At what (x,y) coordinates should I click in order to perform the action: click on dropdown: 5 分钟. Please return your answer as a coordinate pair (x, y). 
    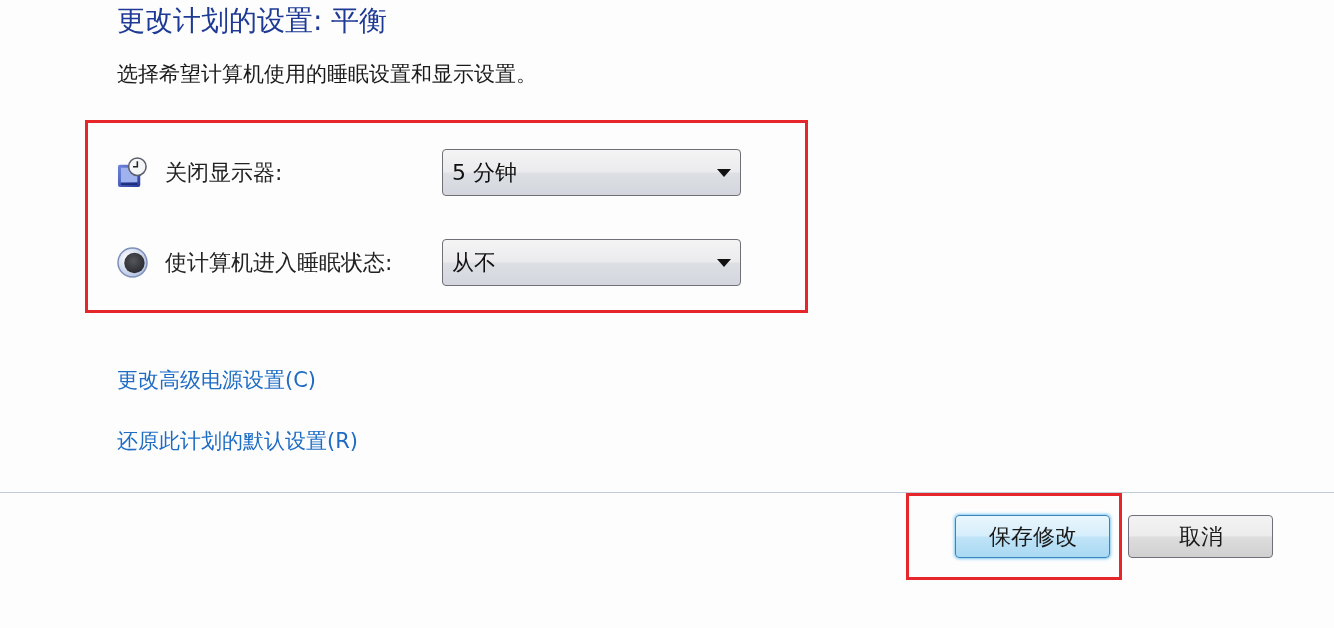
    Looking at the image, I should click on (591, 172).